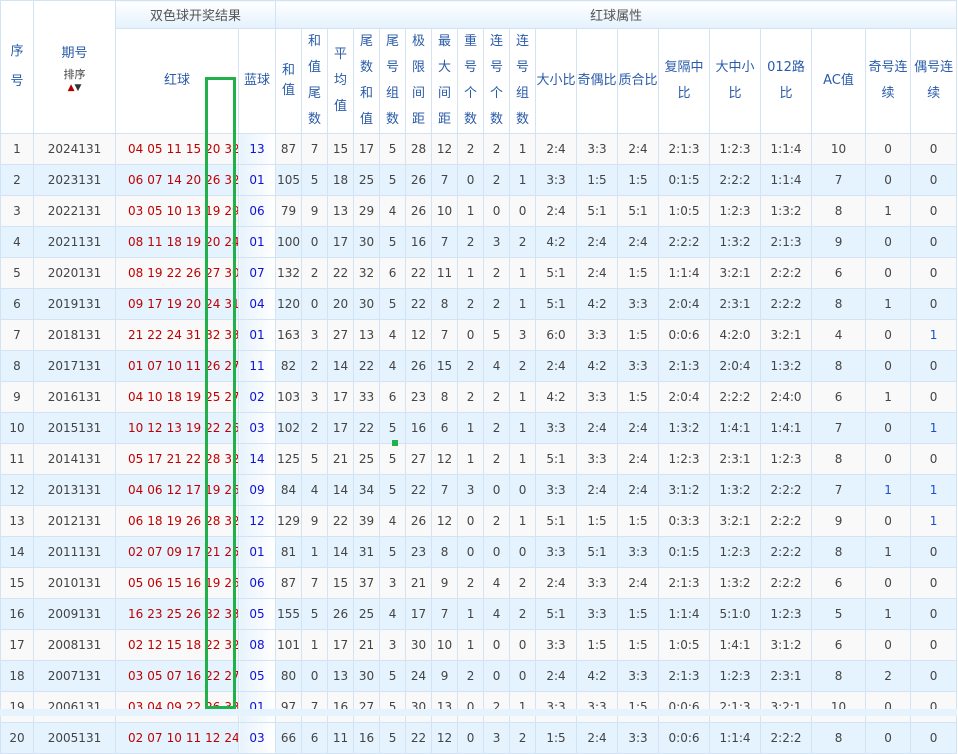  Describe the element at coordinates (597, 242) in the screenshot. I see `attr-cell-11: 2:4` at that location.